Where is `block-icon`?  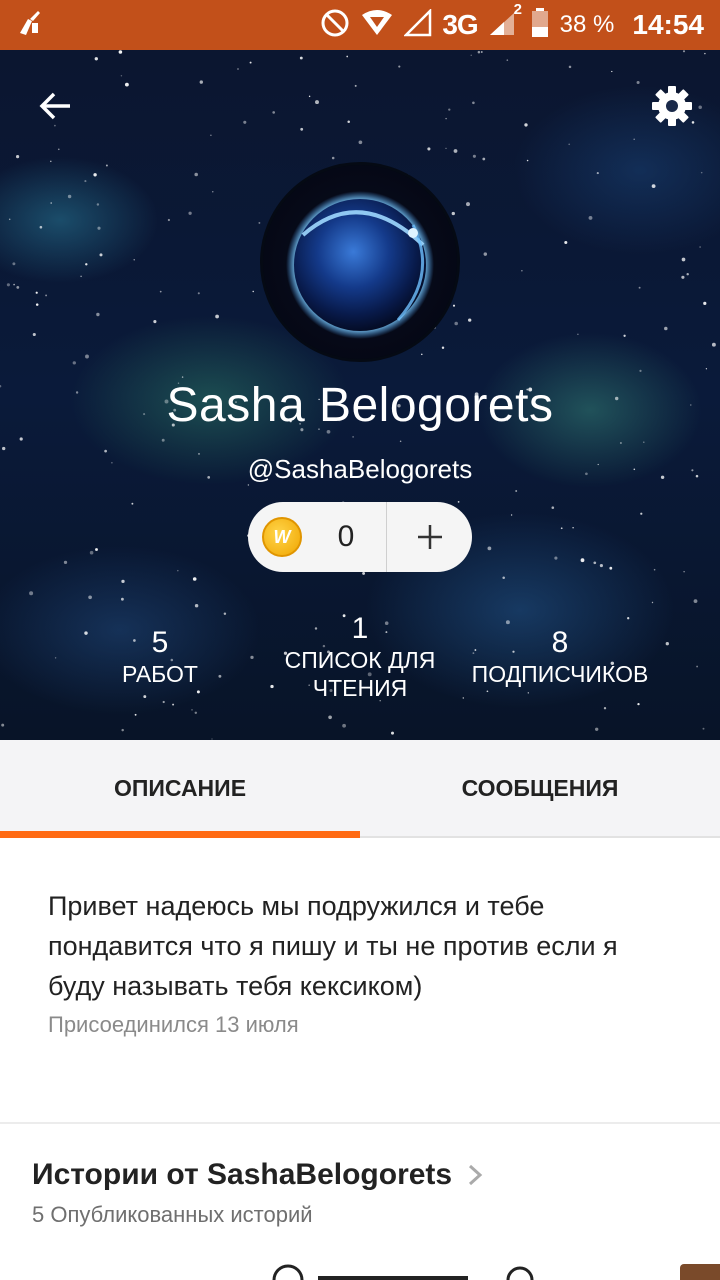
block-icon is located at coordinates (335, 25).